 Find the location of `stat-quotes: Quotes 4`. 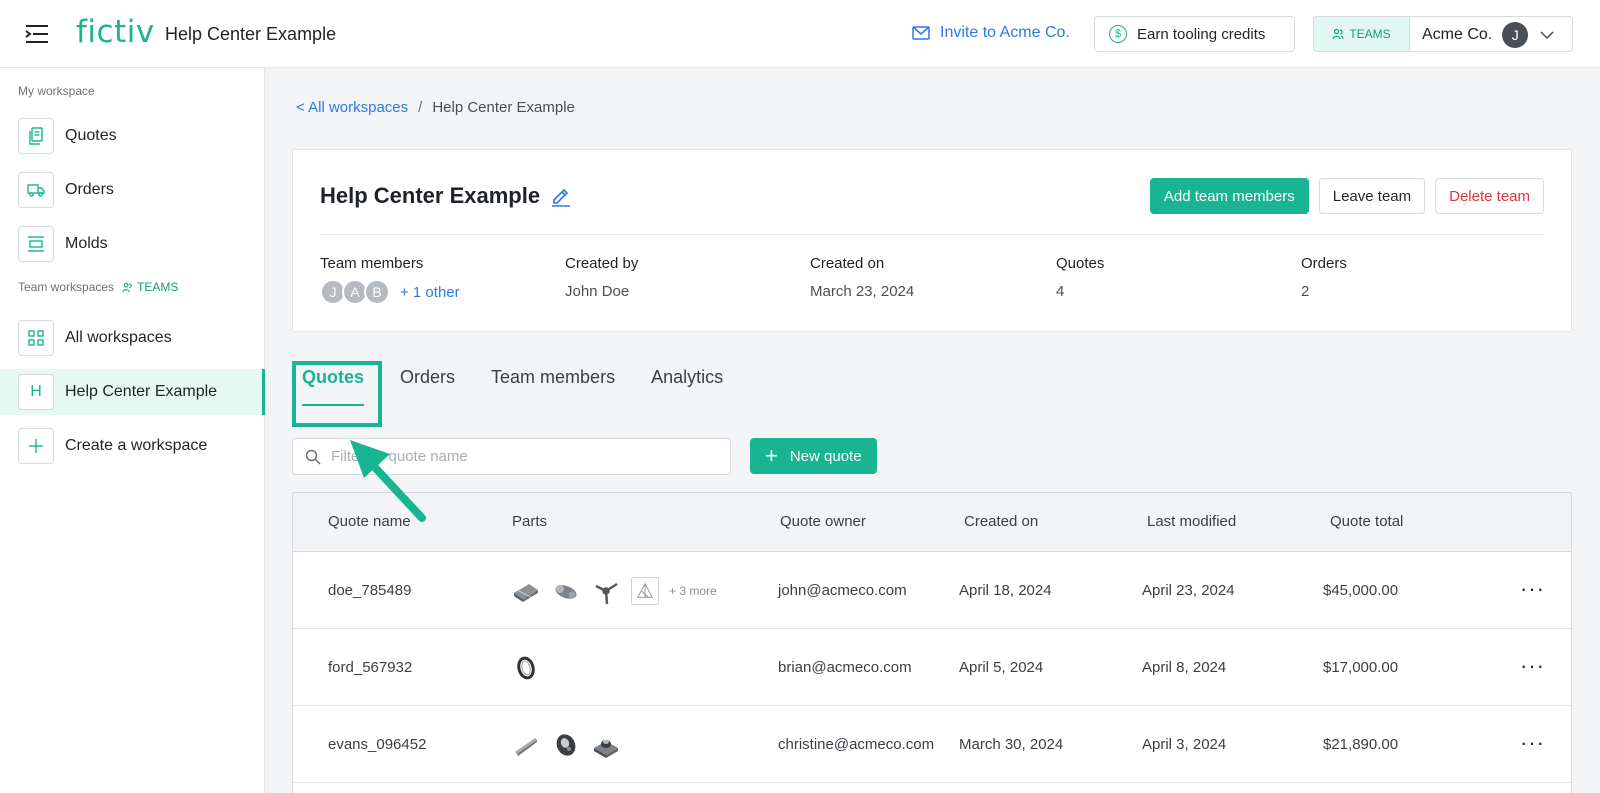

stat-quotes: Quotes 4 is located at coordinates (1080, 277).